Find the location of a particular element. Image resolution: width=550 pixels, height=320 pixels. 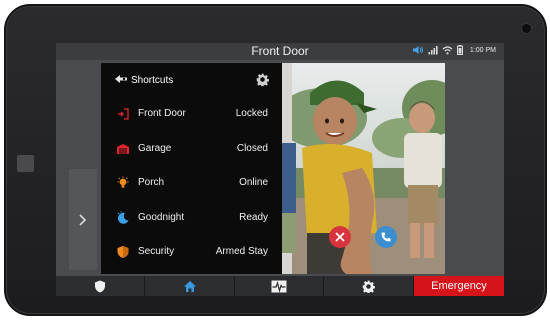

home-icon is located at coordinates (189, 286).